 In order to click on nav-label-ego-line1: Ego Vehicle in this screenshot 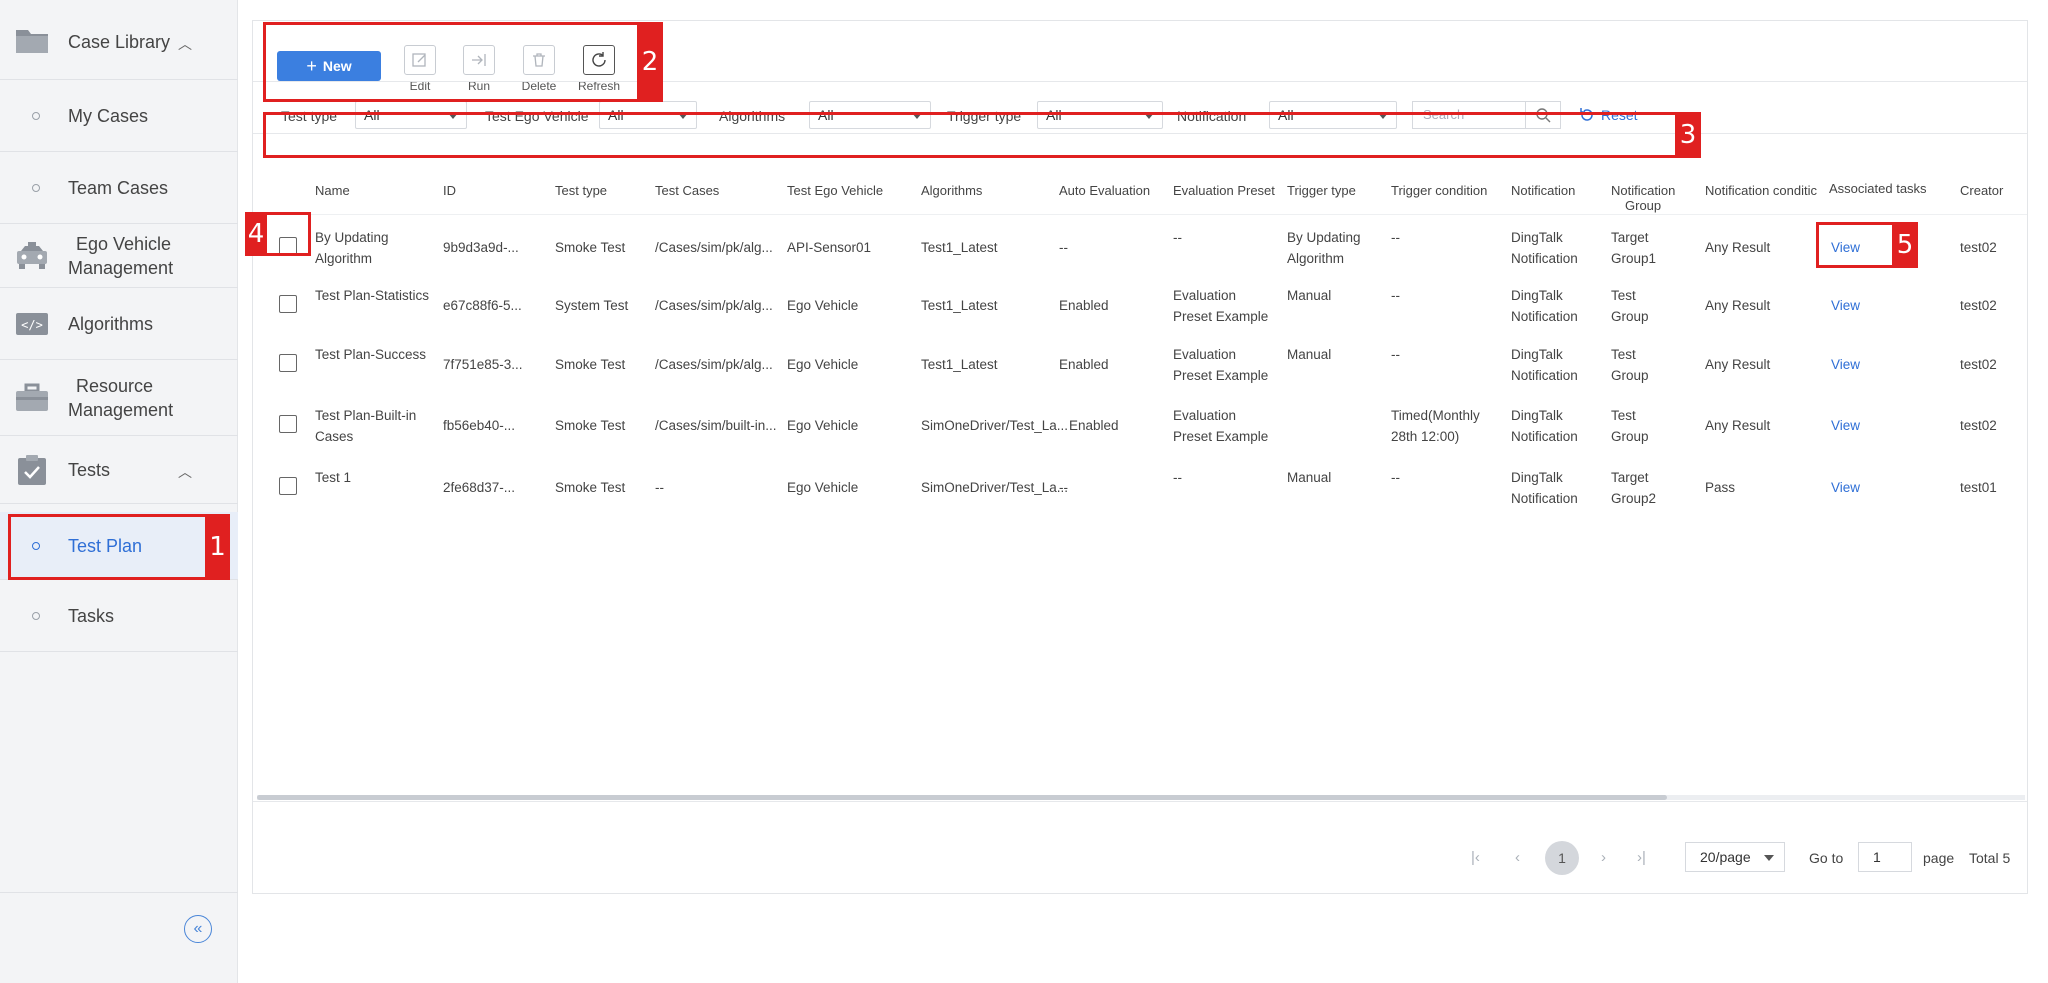, I will do `click(124, 244)`.